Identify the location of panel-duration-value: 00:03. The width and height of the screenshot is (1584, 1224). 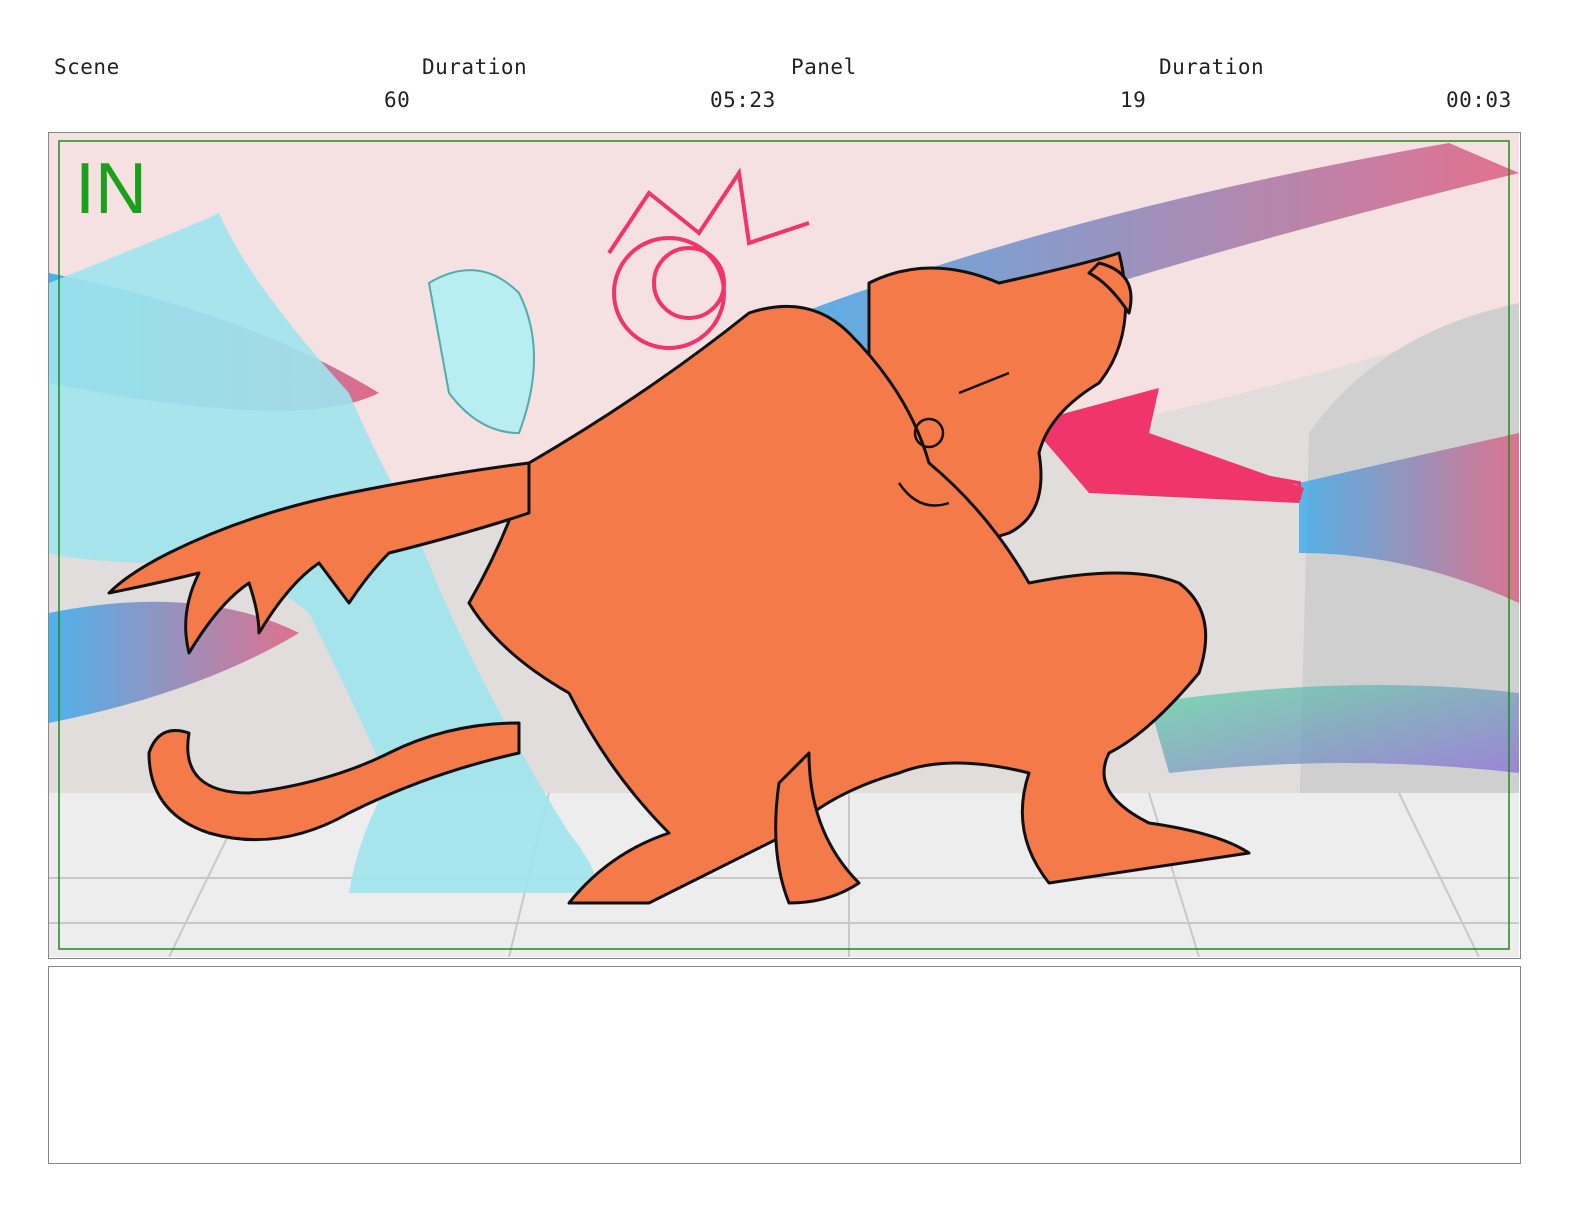
(1479, 100).